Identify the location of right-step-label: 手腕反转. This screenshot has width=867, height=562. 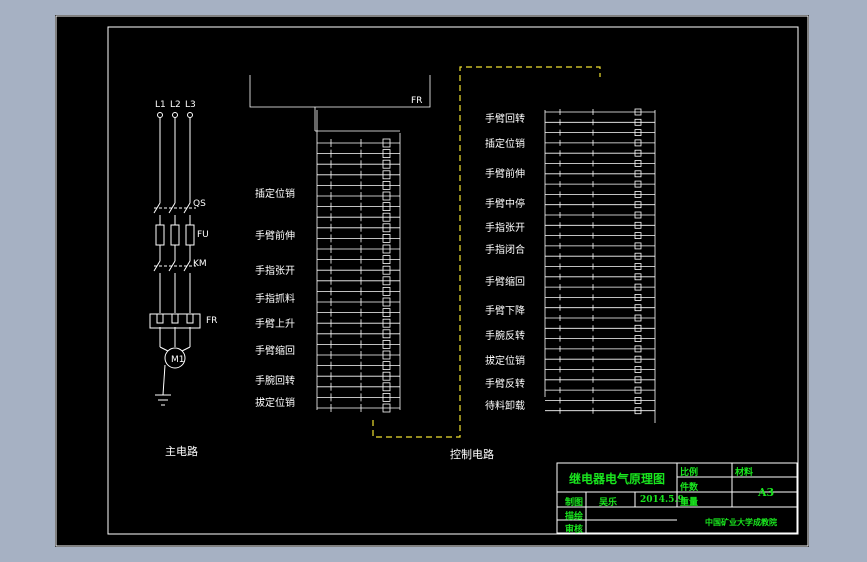
(505, 336).